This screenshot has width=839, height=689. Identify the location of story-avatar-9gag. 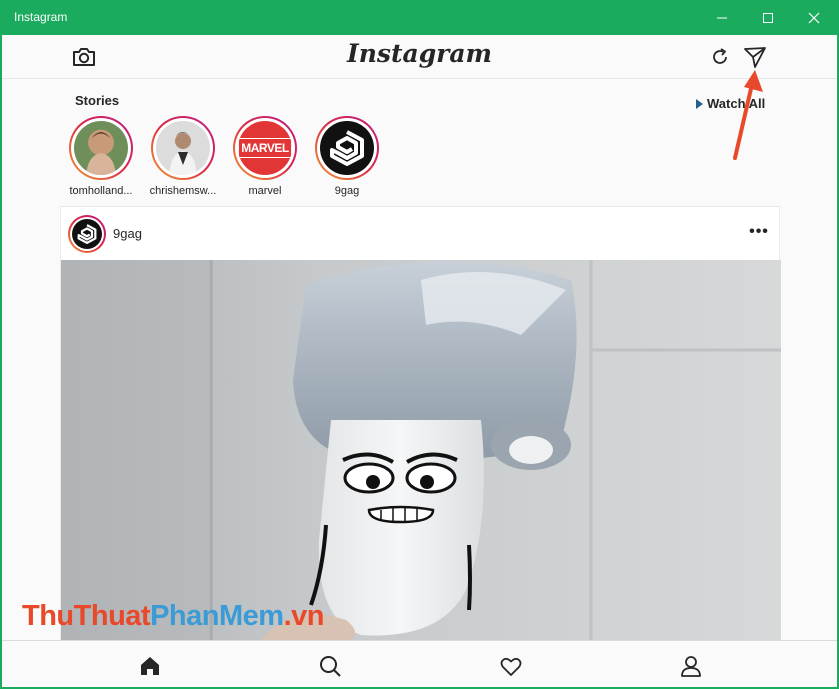
(347, 148).